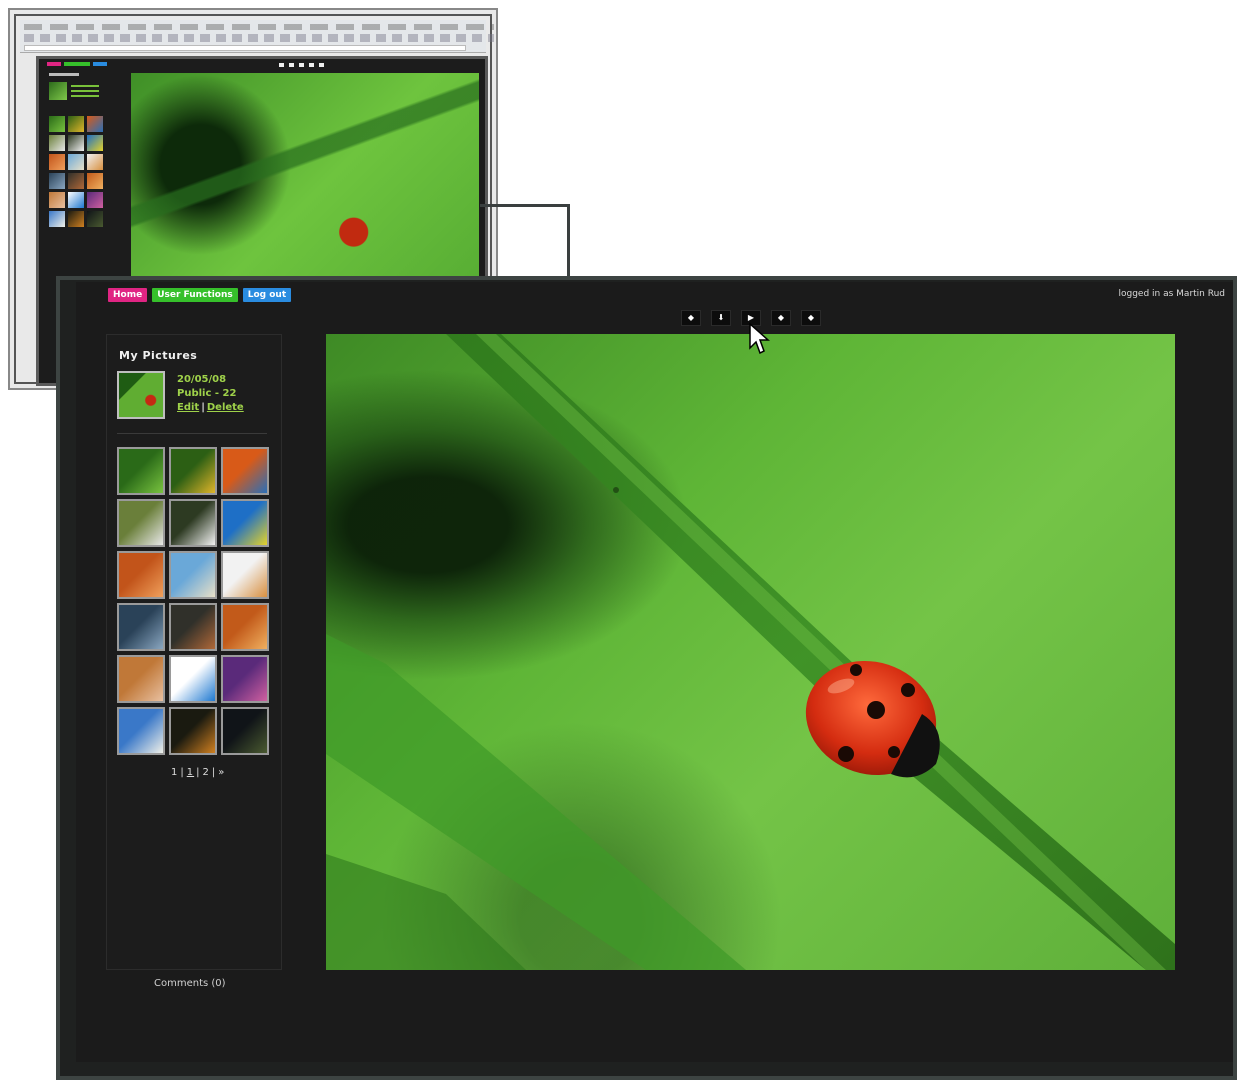 This screenshot has height=1080, width=1237. I want to click on thumbnail-white-flower, so click(193, 523).